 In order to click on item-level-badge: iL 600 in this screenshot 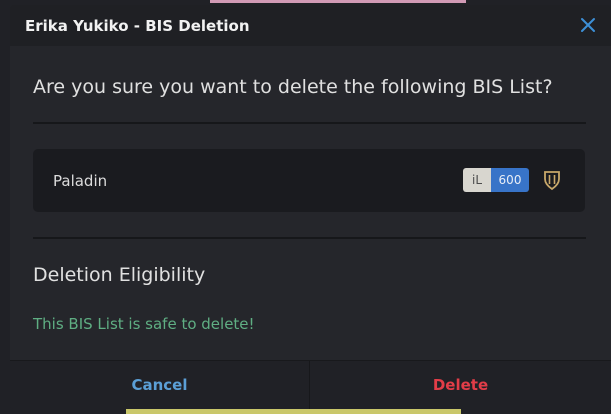, I will do `click(496, 180)`.